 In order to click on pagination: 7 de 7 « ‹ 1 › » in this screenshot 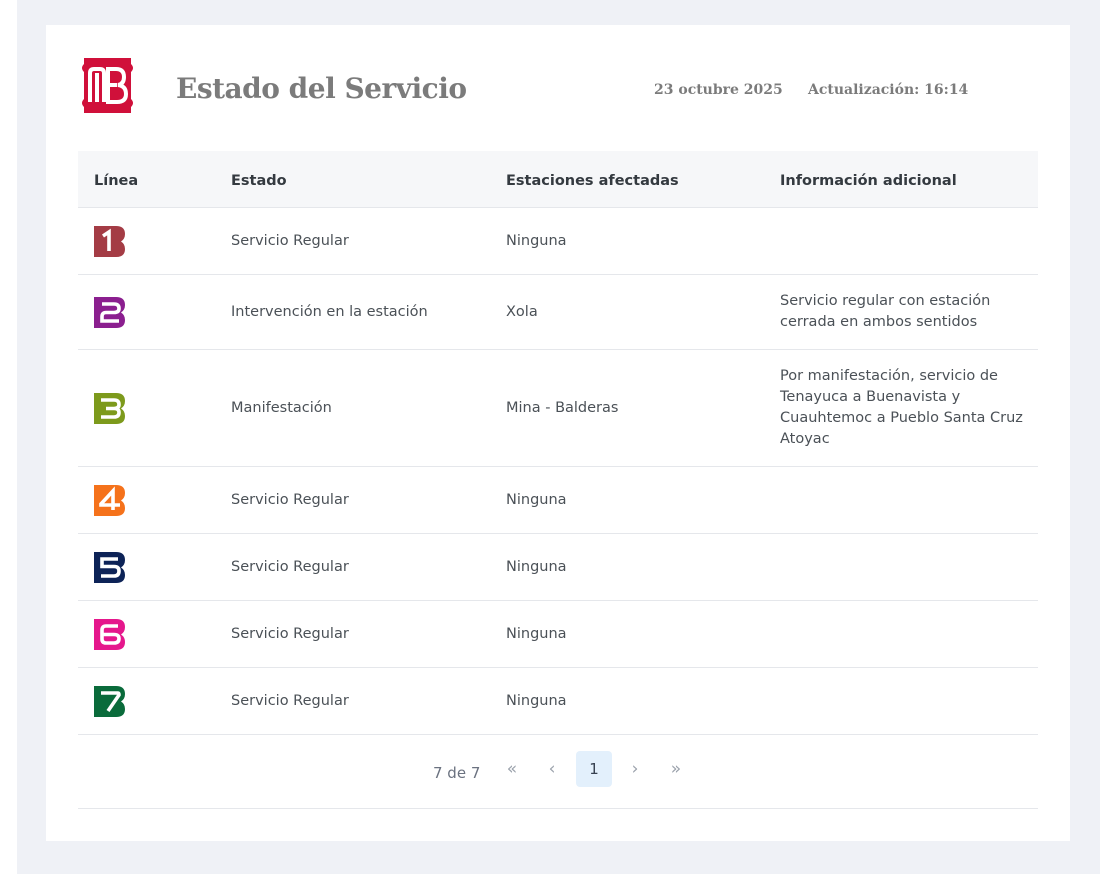, I will do `click(558, 772)`.